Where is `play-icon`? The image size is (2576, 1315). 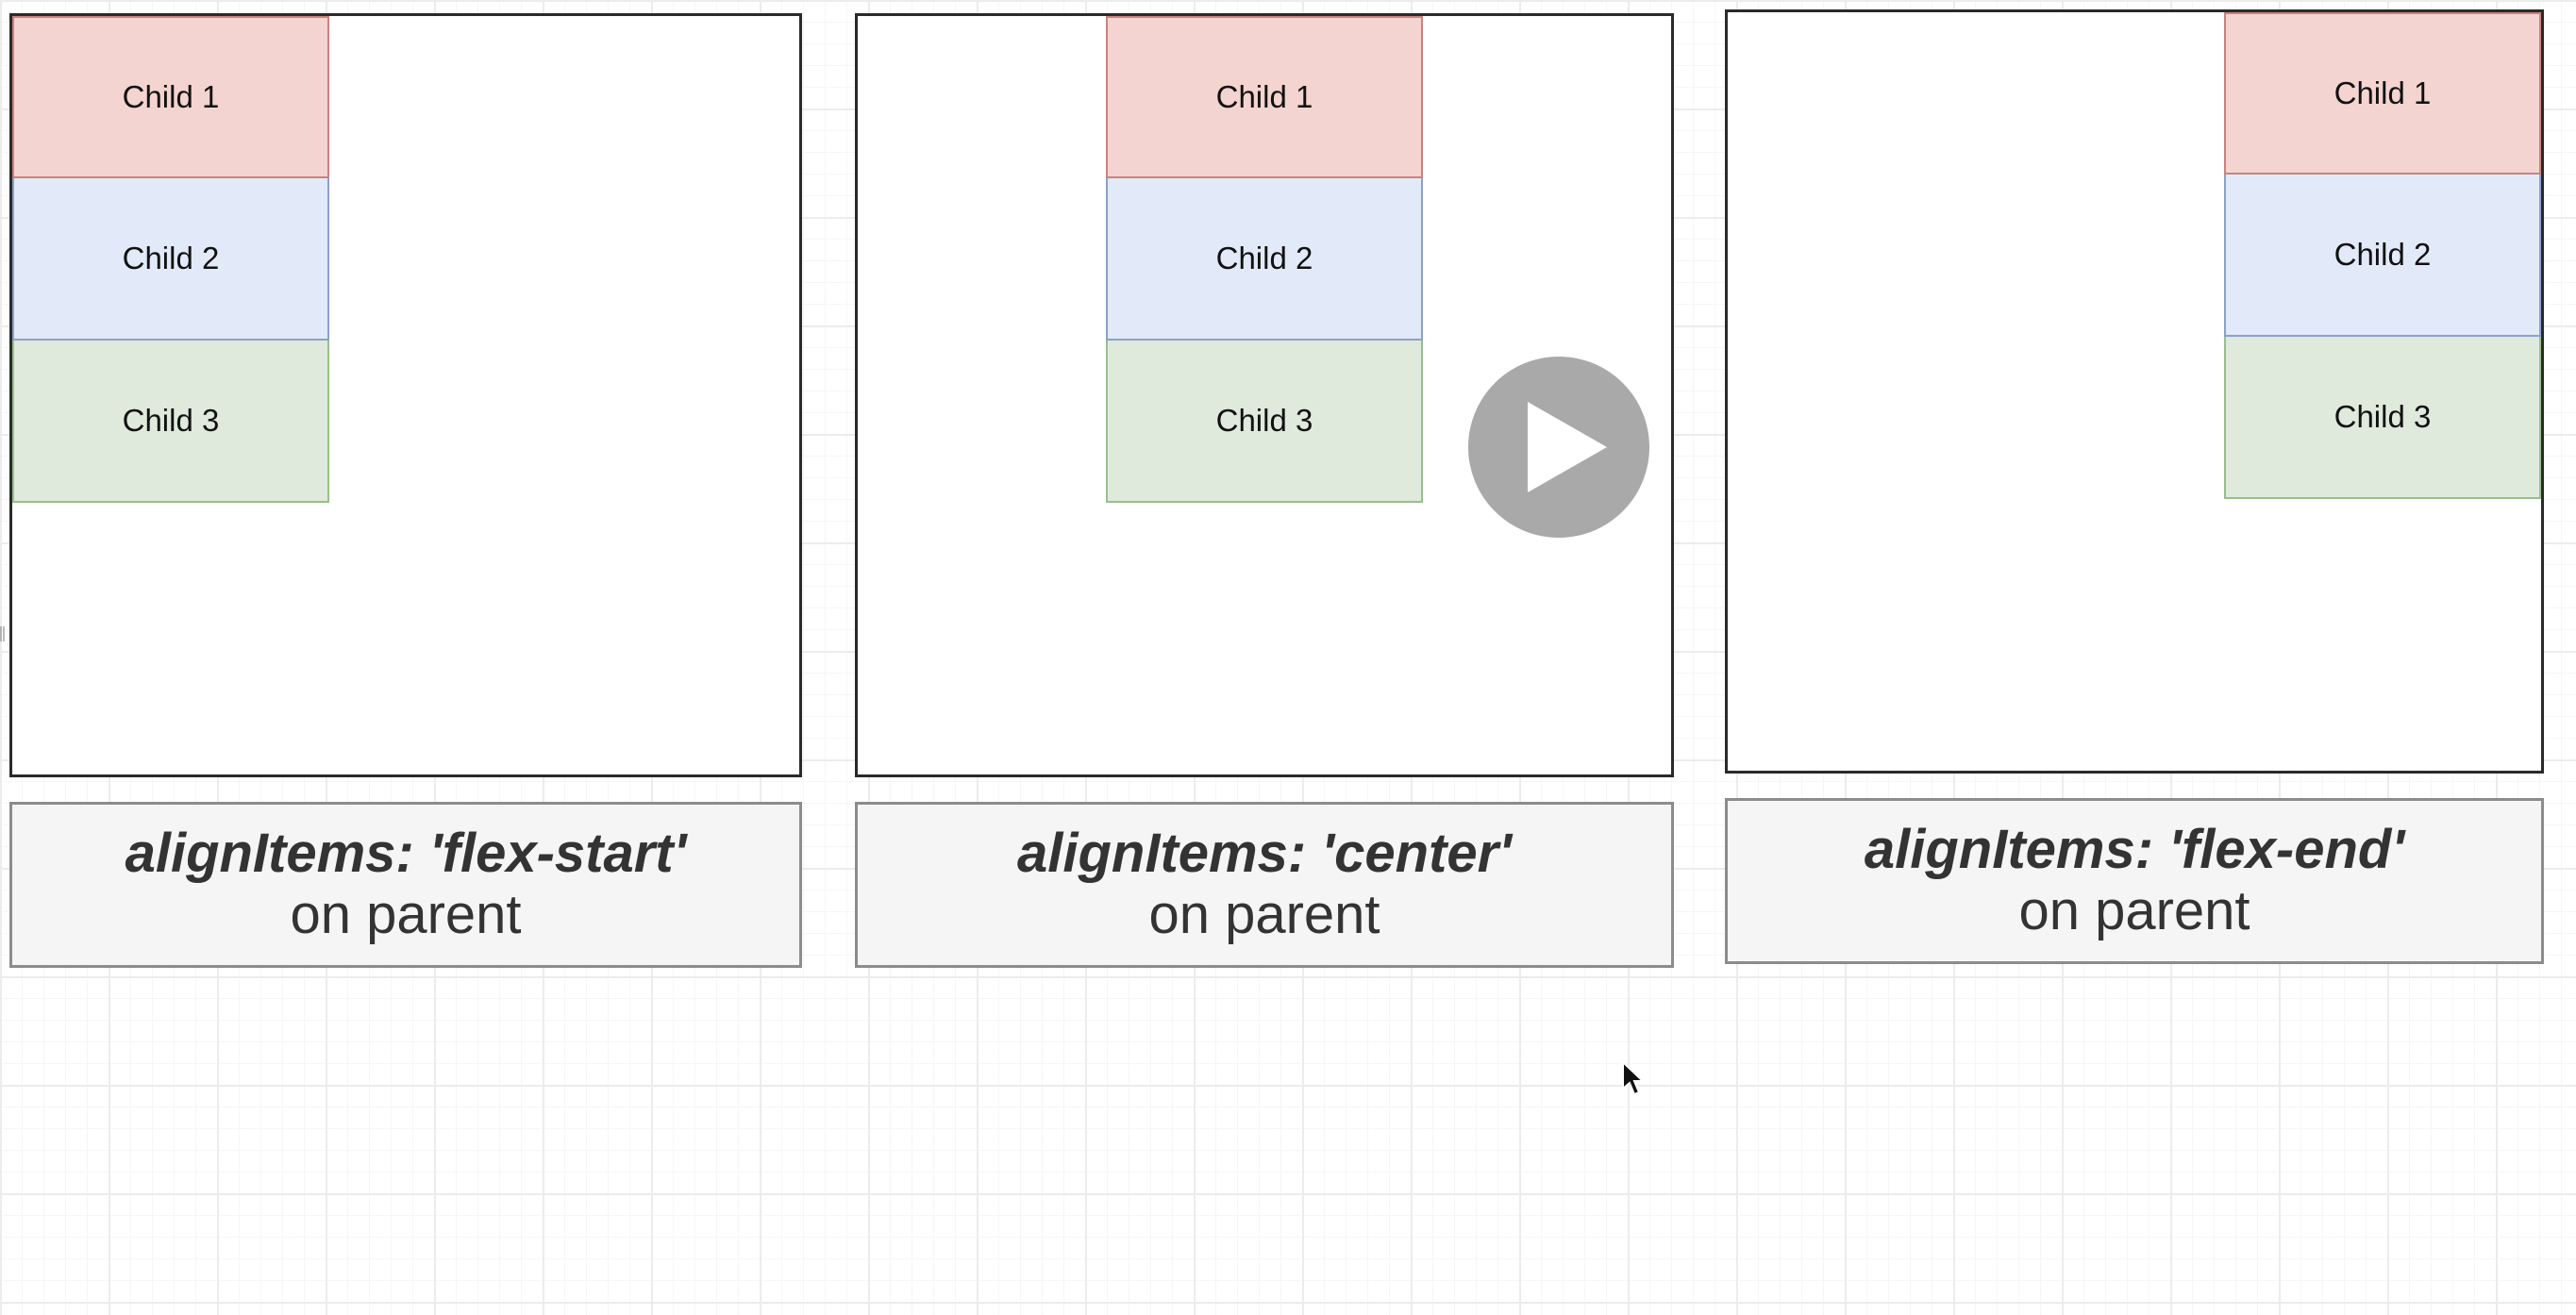
play-icon is located at coordinates (1567, 447).